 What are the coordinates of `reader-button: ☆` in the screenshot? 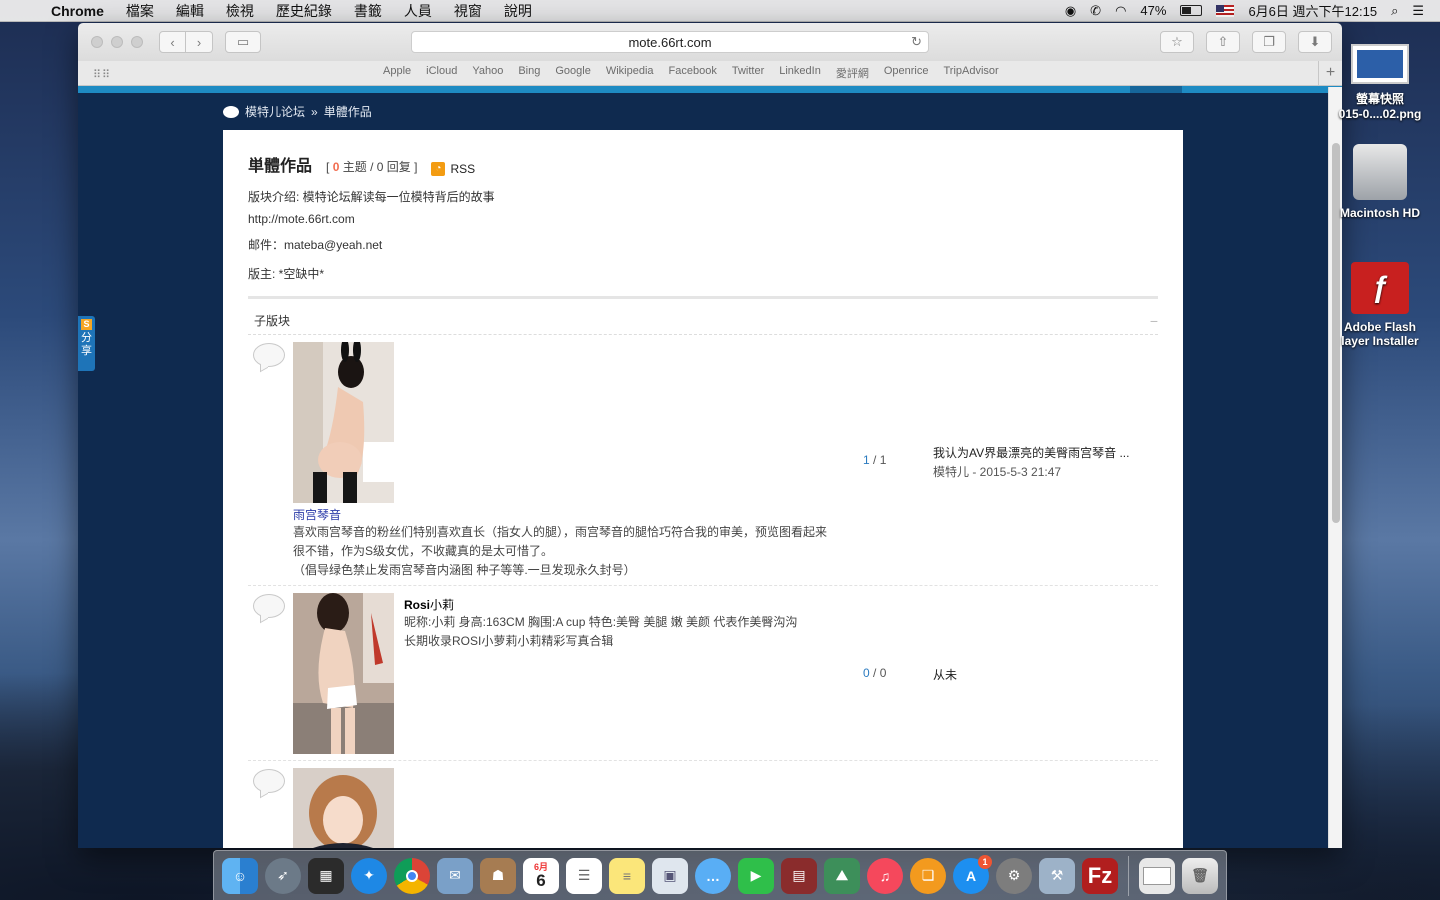 It's located at (1177, 42).